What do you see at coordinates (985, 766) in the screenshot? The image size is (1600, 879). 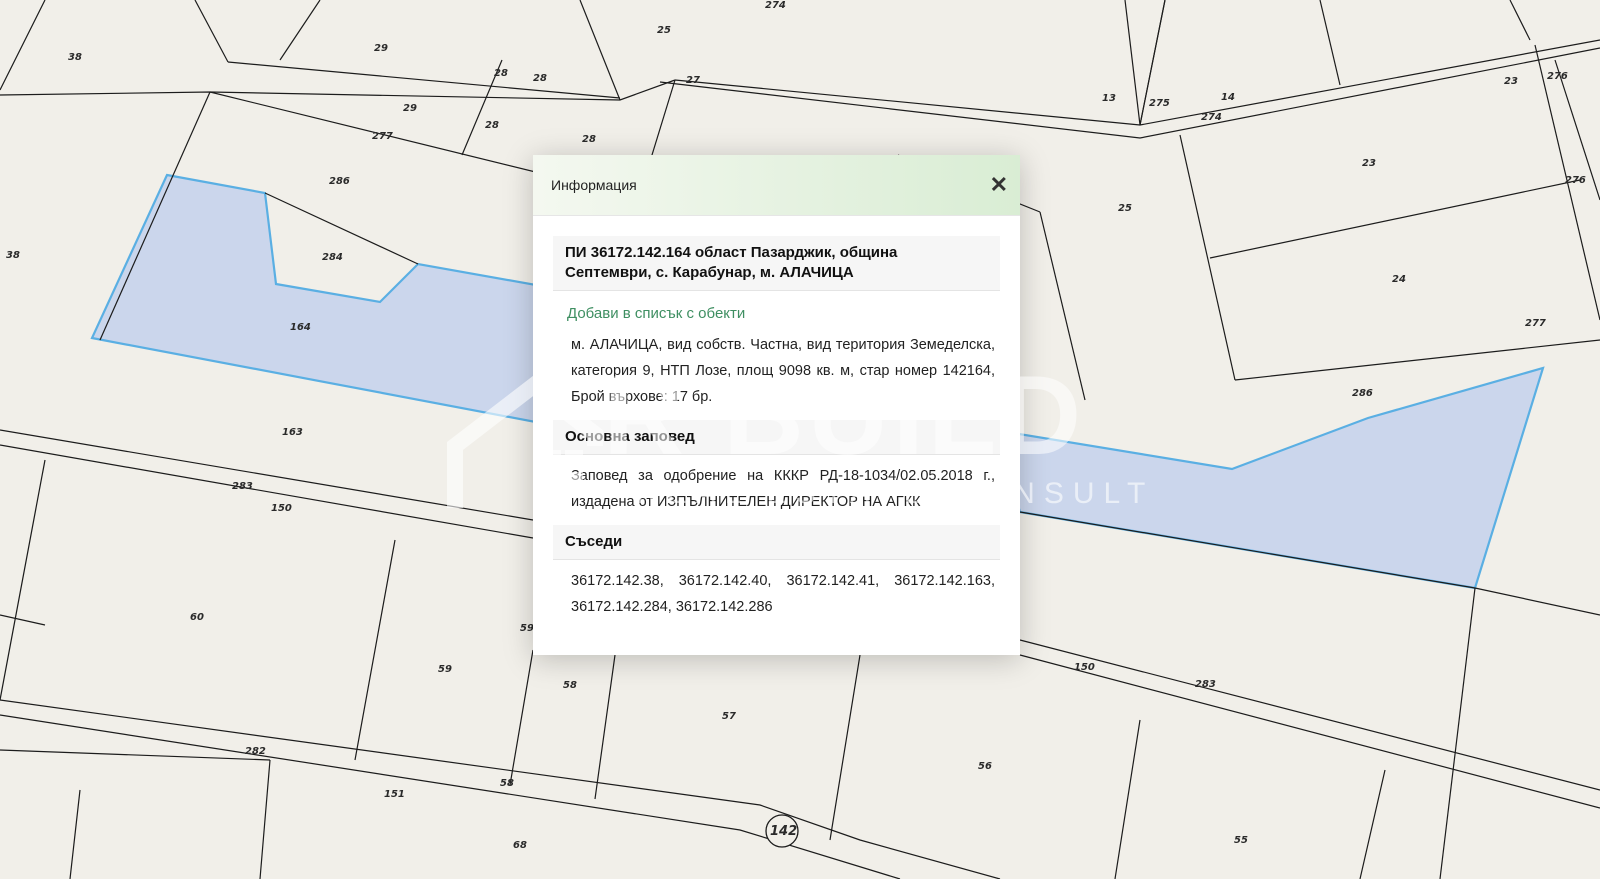 I see `parcel-label: 56` at bounding box center [985, 766].